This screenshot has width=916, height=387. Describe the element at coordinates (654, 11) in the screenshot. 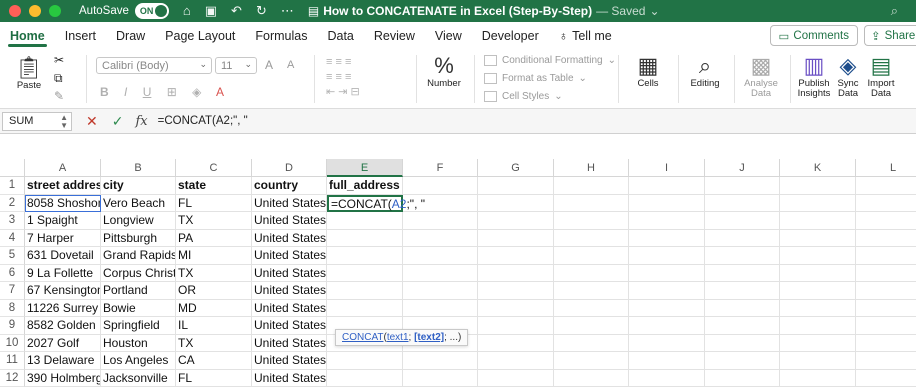

I see `title-chevron-icon: ⌄` at that location.